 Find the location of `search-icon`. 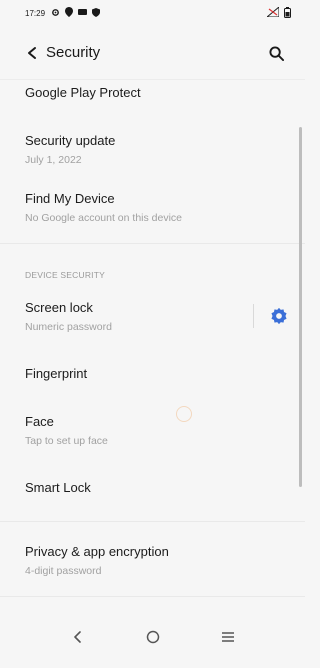

search-icon is located at coordinates (276, 53).